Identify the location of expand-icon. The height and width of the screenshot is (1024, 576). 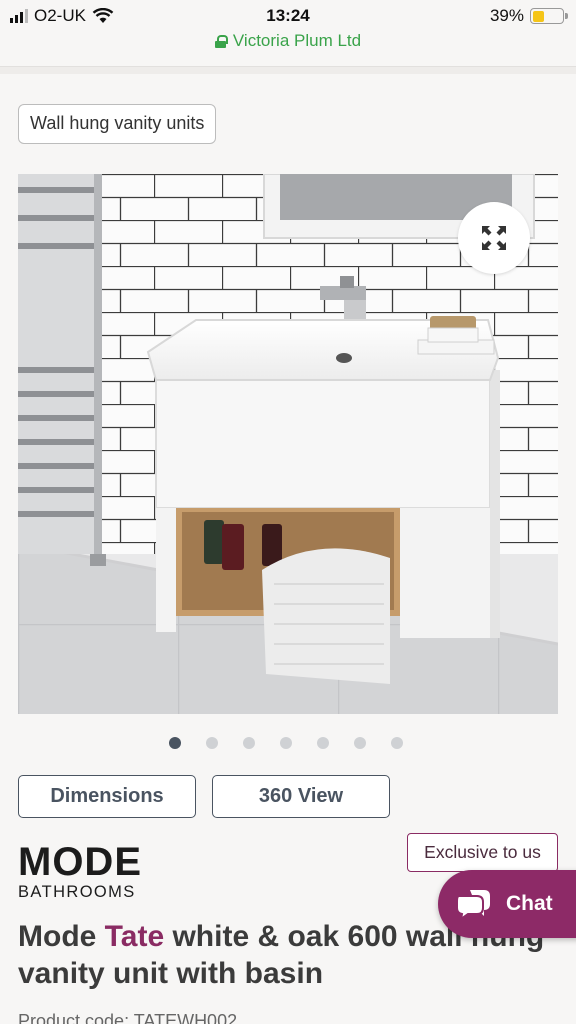
(494, 238).